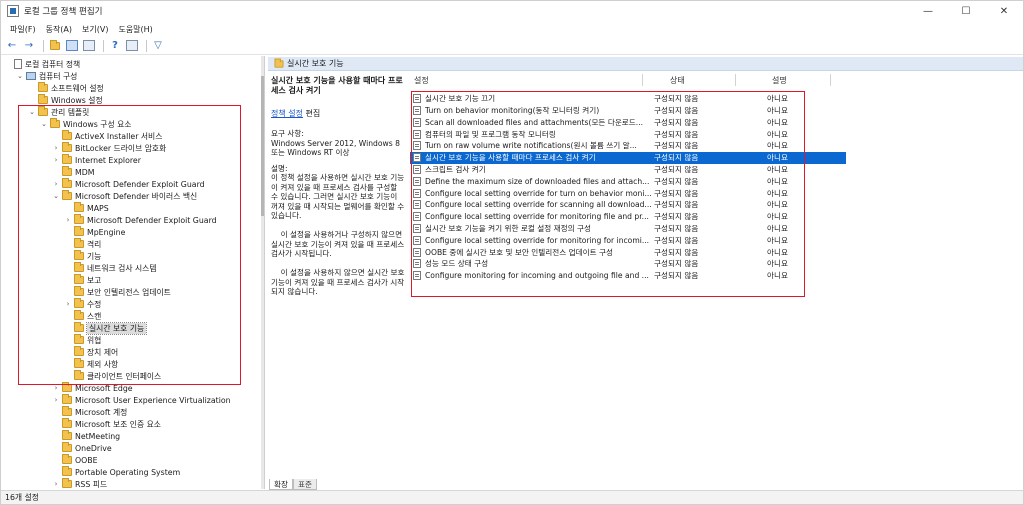  I want to click on tab-standard: 표준, so click(304, 484).